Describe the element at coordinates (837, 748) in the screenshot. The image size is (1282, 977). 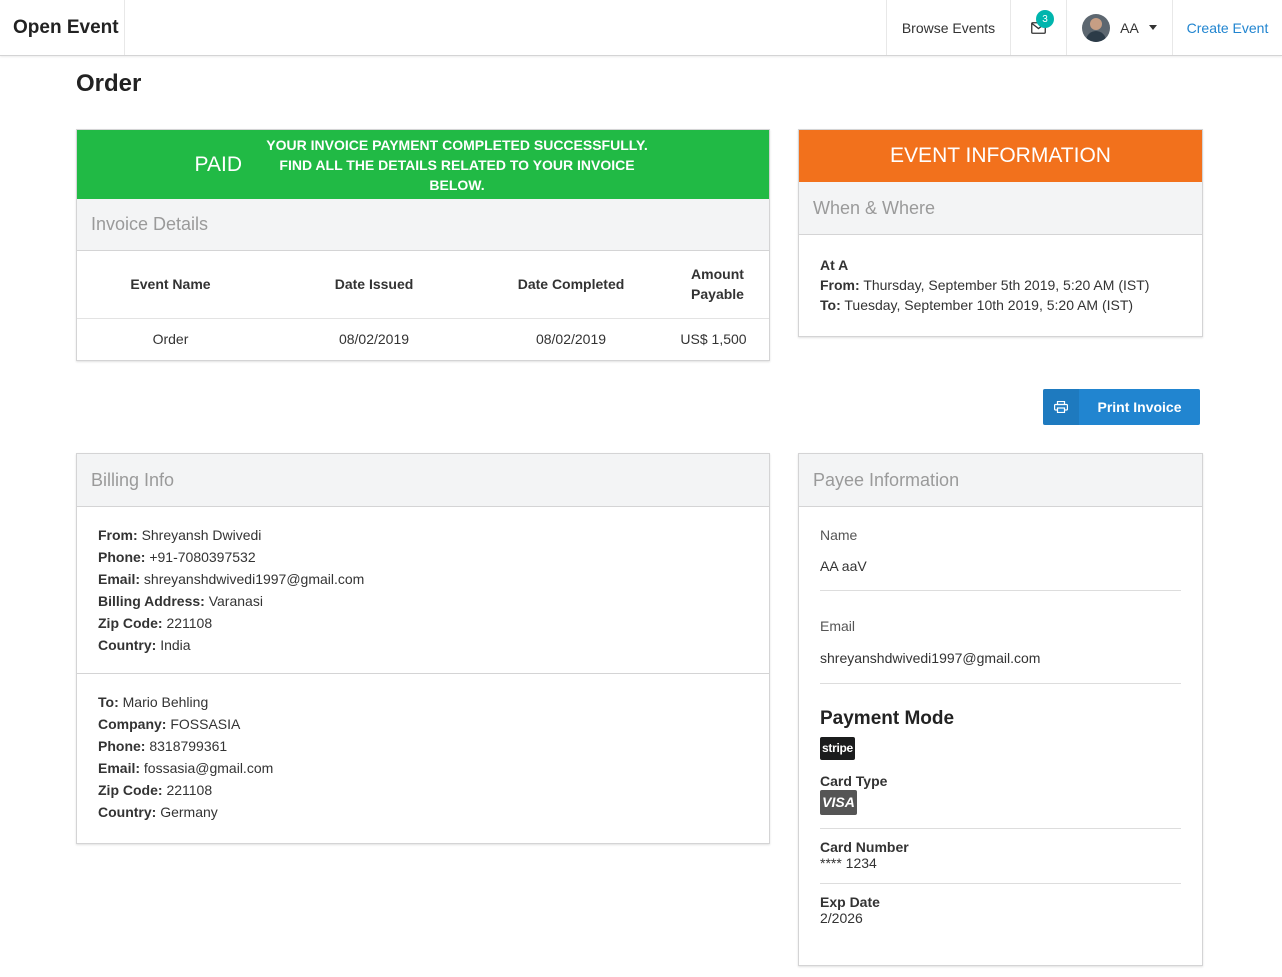
I see `stripe-logo: stripe` at that location.